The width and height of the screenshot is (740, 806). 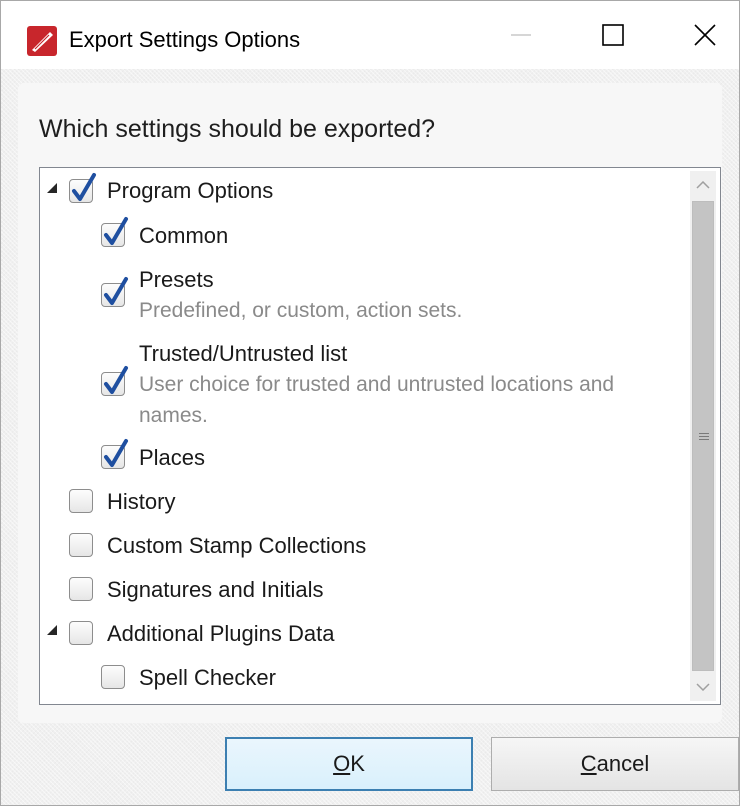 What do you see at coordinates (207, 677) in the screenshot?
I see `tree-item-label: Spell Checker` at bounding box center [207, 677].